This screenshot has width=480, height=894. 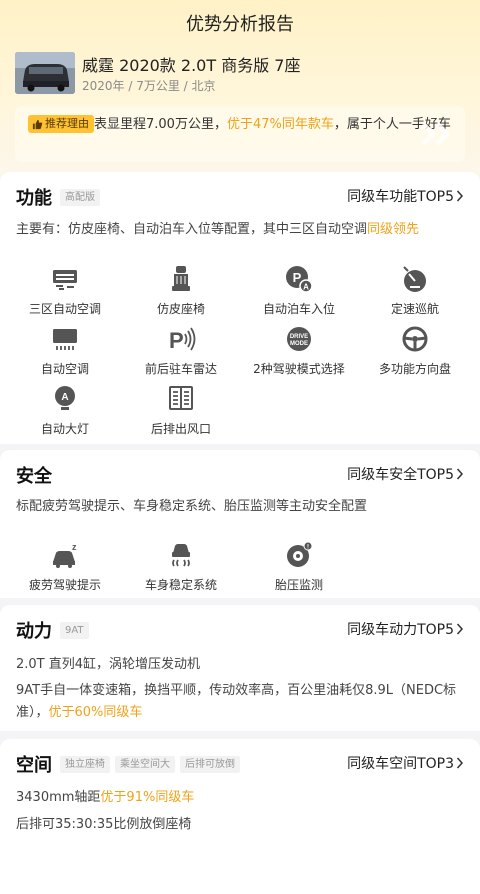 I want to click on parking-radar-icon: P, so click(x=182, y=340).